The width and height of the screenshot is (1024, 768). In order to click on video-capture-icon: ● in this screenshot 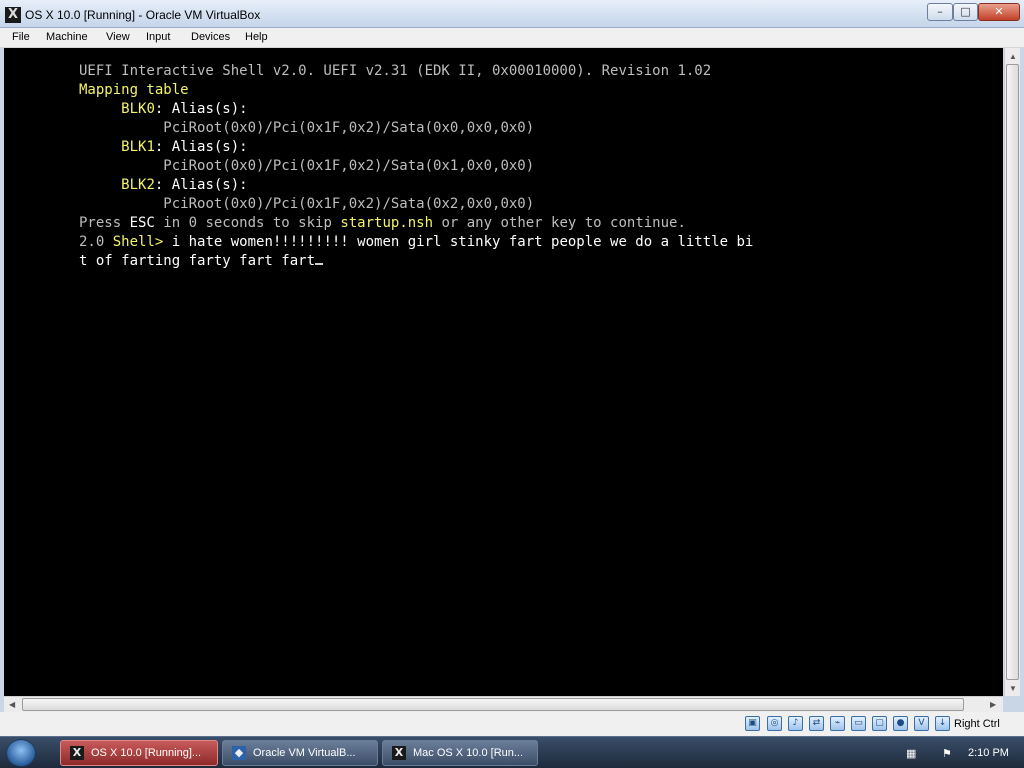, I will do `click(900, 723)`.